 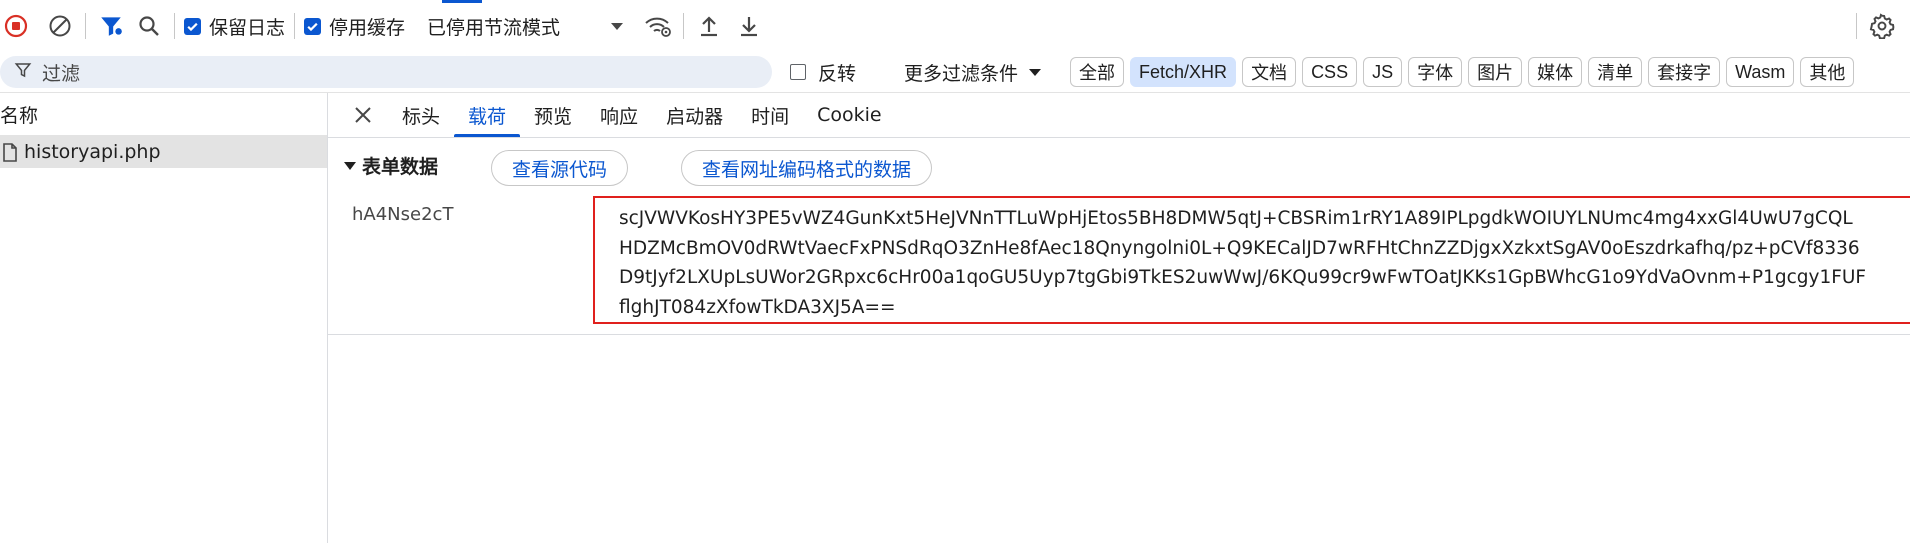 I want to click on view-url-encoded-button: 查看网址编码格式的数据, so click(x=807, y=168).